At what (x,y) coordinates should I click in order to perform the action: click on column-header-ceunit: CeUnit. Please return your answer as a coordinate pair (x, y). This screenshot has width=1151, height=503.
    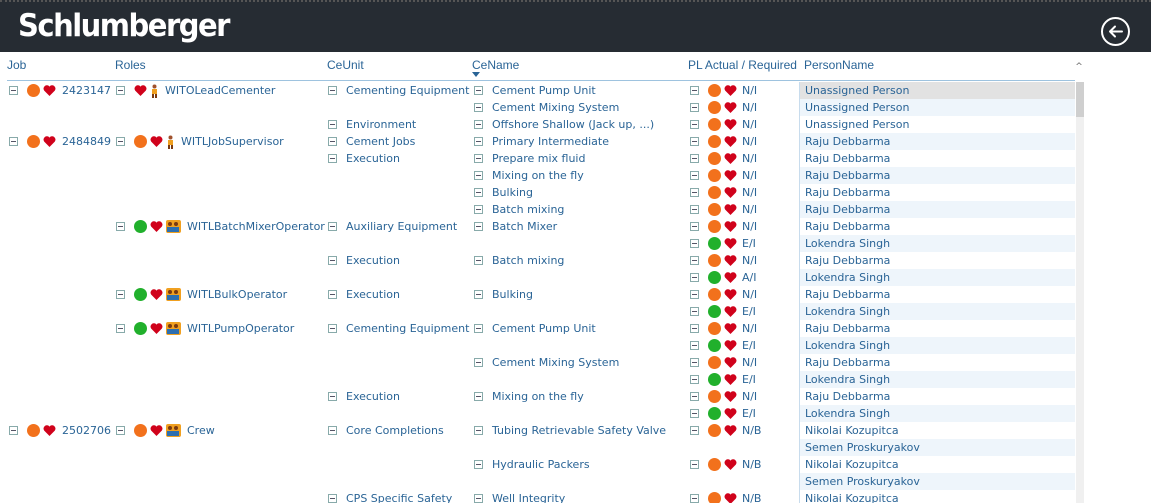
    Looking at the image, I should click on (345, 66).